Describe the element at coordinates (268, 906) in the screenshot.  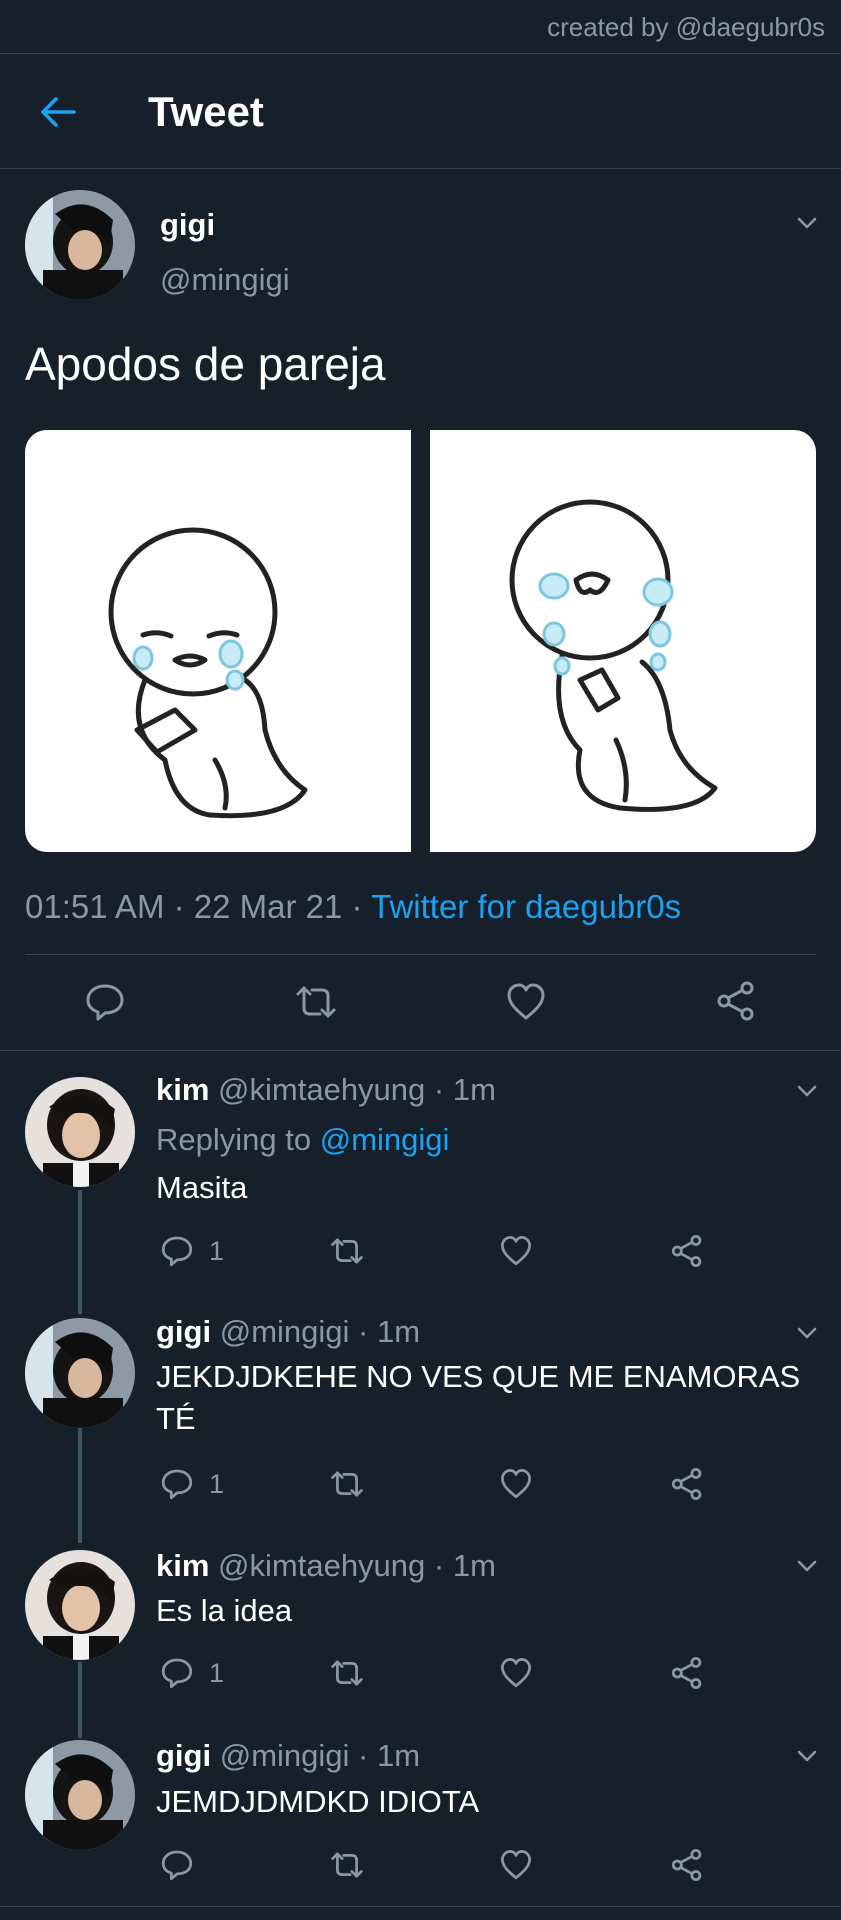
I see `tweet-date: 22 Mar 21` at that location.